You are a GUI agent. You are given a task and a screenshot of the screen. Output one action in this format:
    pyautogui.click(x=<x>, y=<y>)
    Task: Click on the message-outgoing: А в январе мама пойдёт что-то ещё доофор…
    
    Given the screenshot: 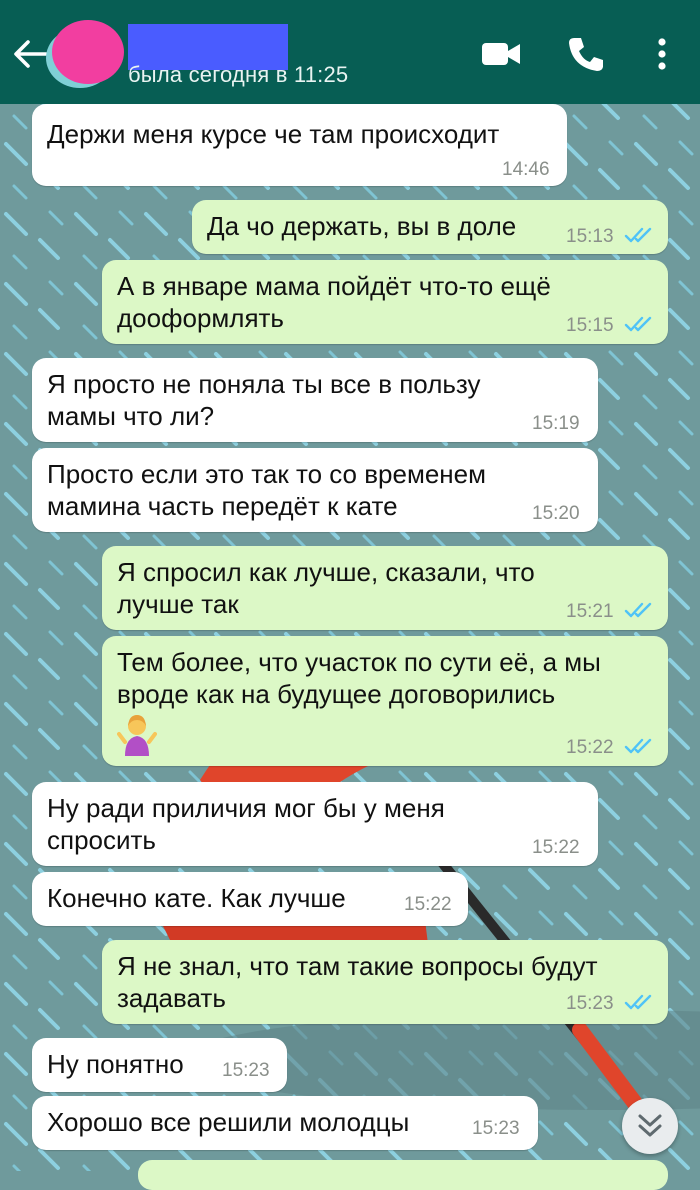 What is the action you would take?
    pyautogui.click(x=385, y=302)
    